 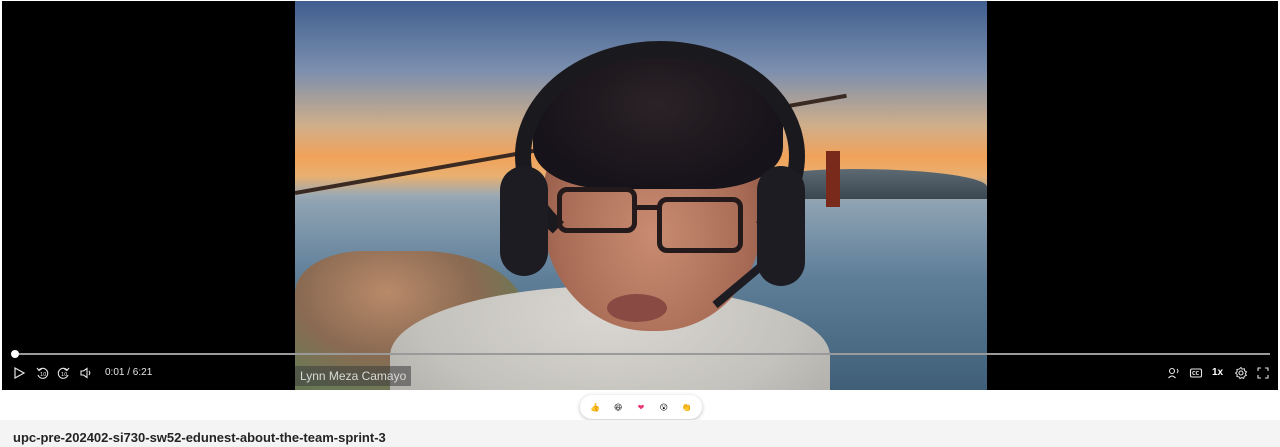 I want to click on settings-button, so click(x=1241, y=373).